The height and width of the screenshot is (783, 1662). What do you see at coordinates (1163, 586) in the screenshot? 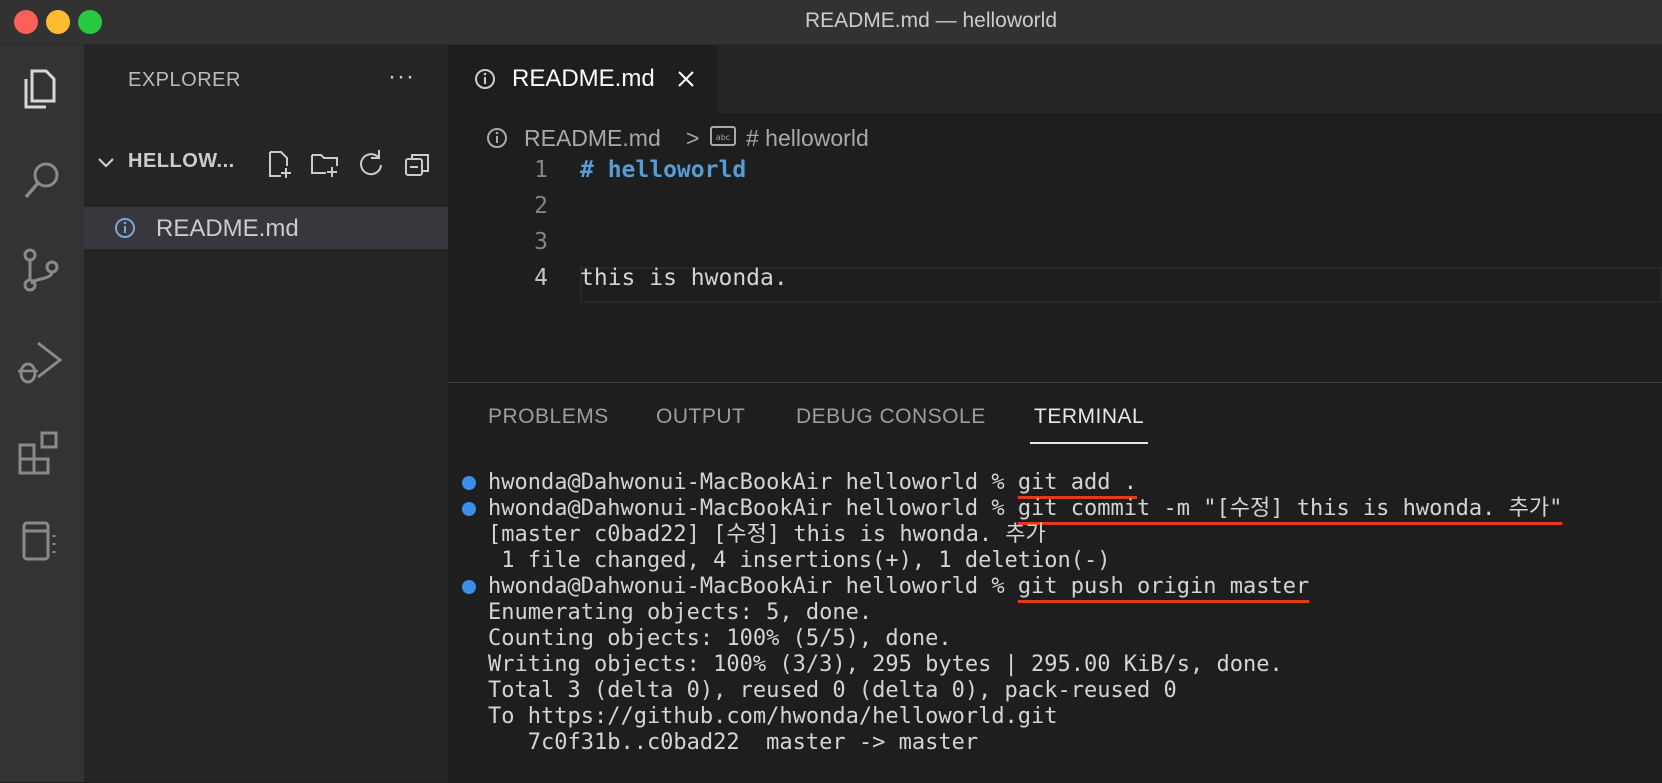
I see `terminal-command: git push origin master` at bounding box center [1163, 586].